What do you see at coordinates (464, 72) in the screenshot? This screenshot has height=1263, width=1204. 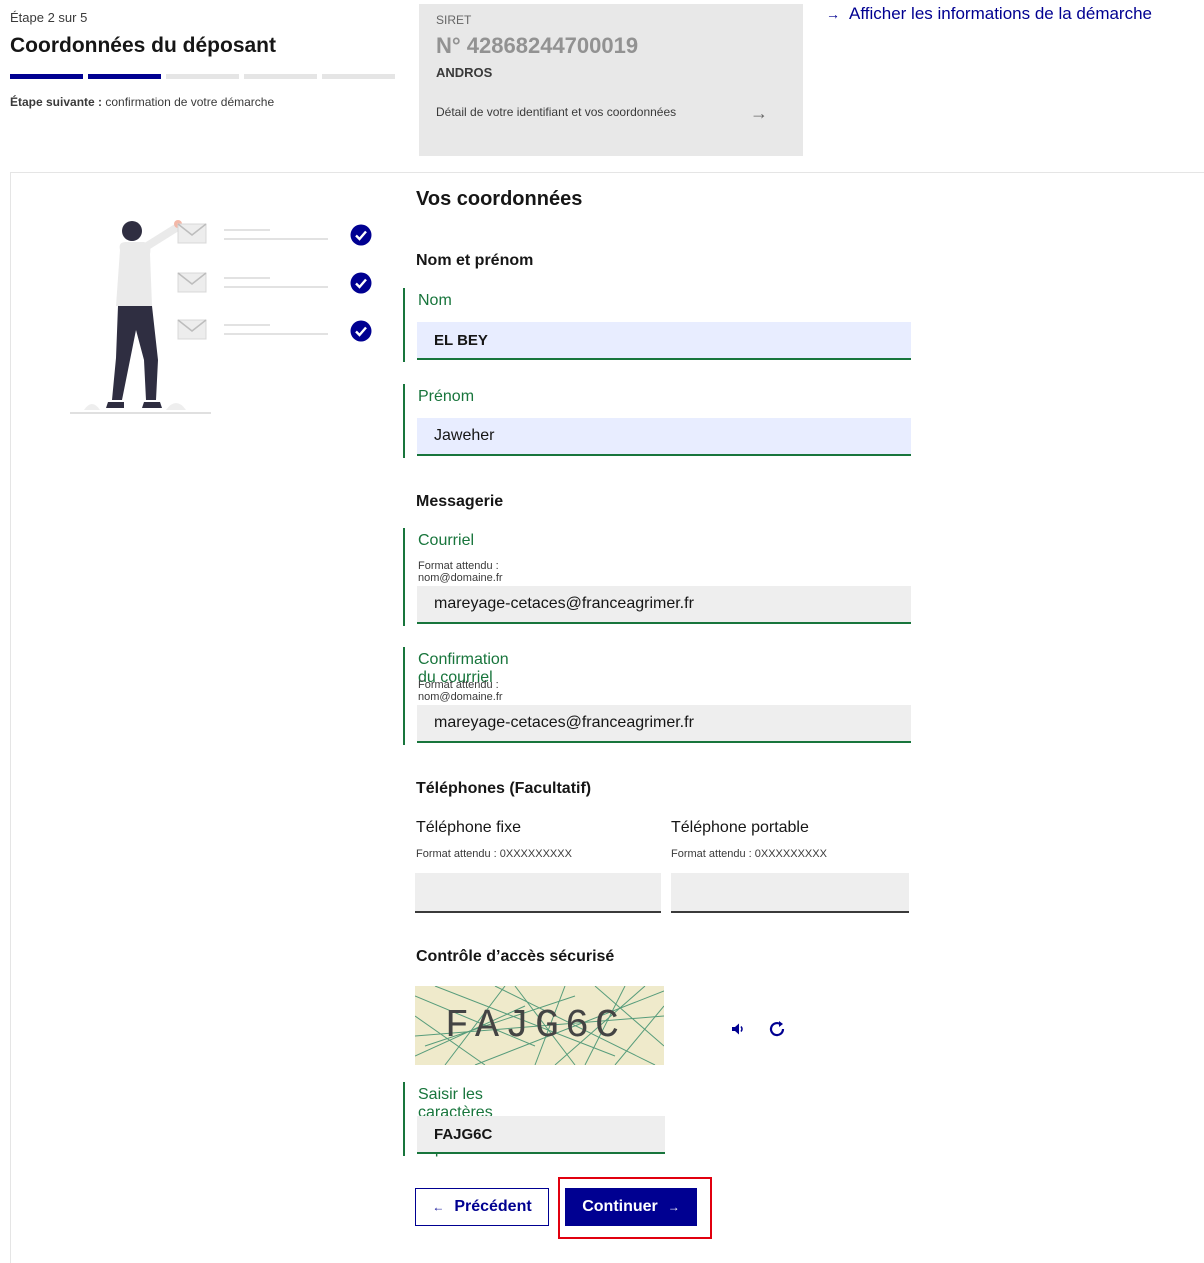 I see `siret-company: ANDROS` at bounding box center [464, 72].